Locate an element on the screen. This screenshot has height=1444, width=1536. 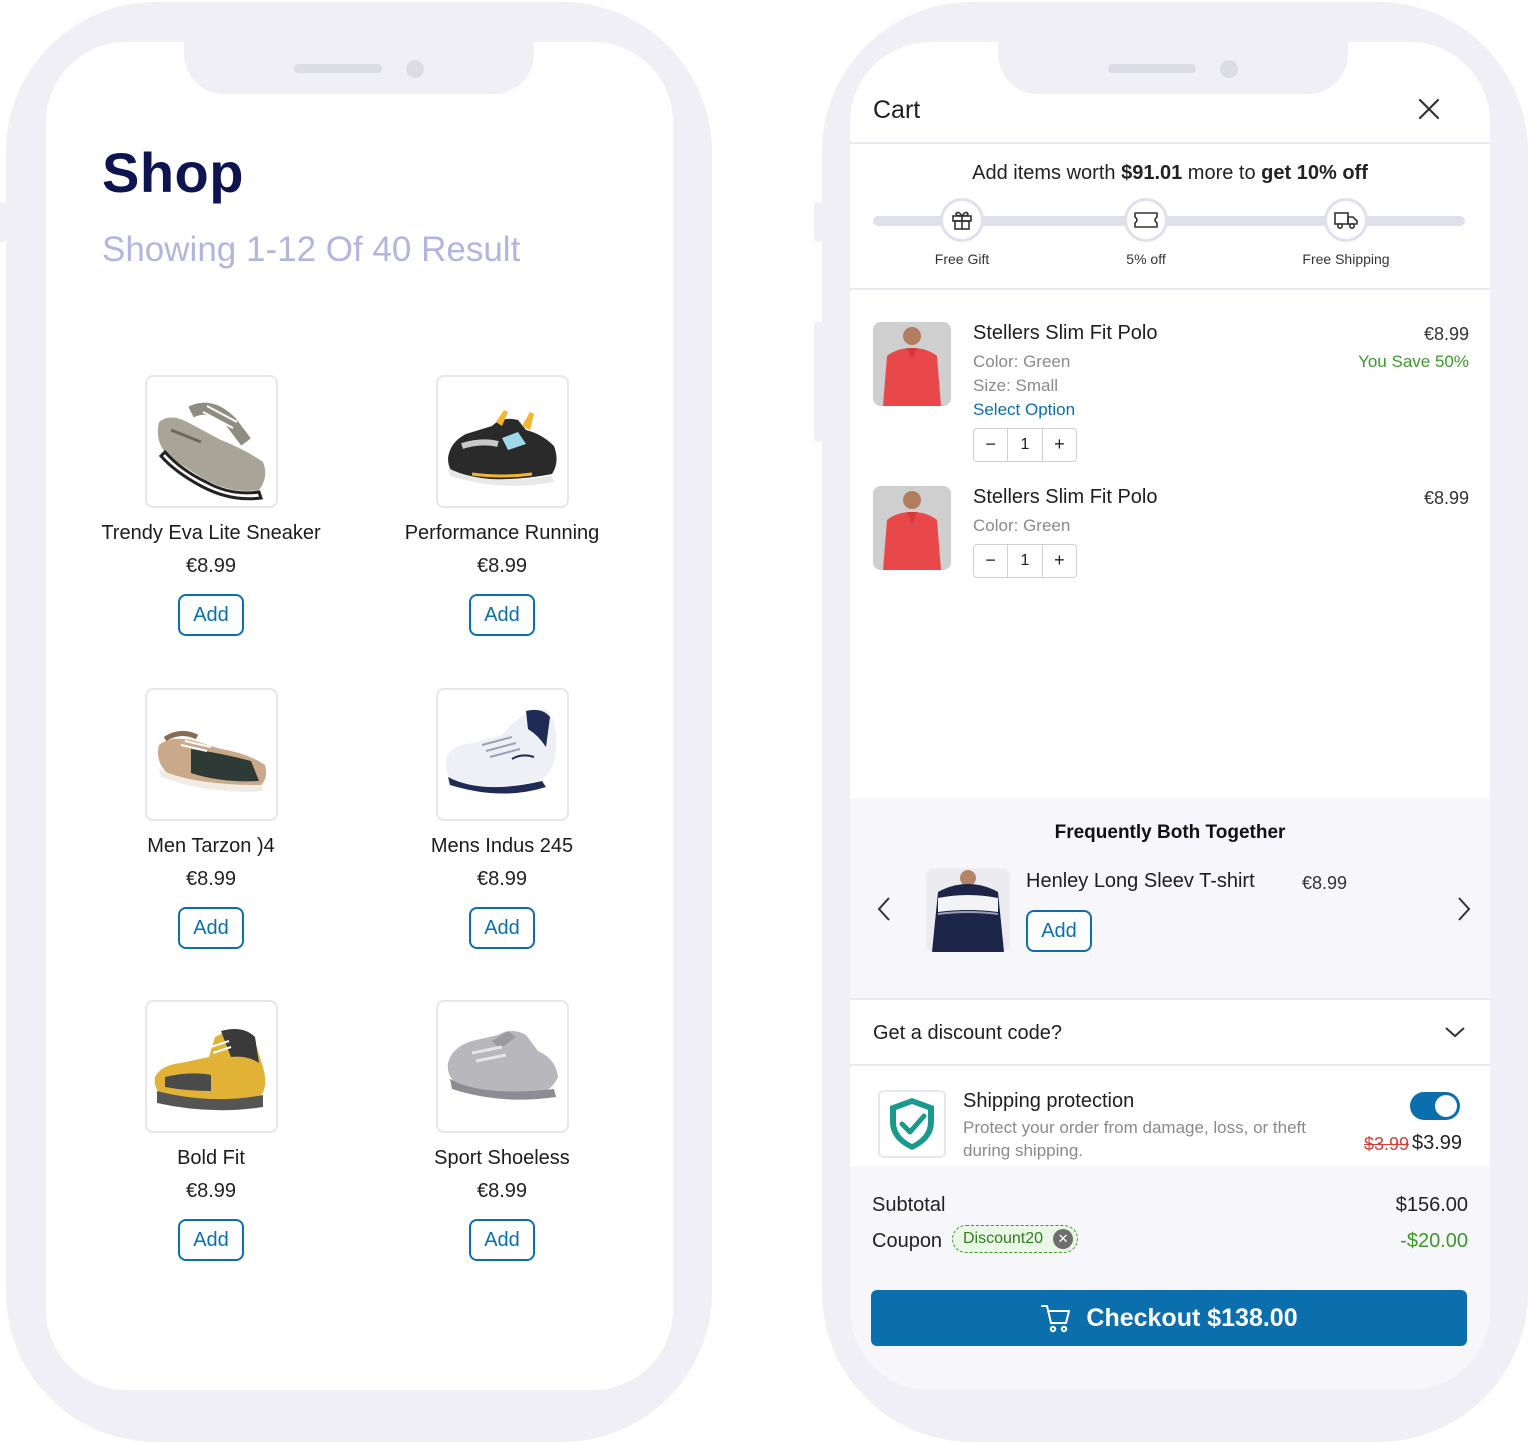
coupon-code: Discount20 is located at coordinates (1003, 1238).